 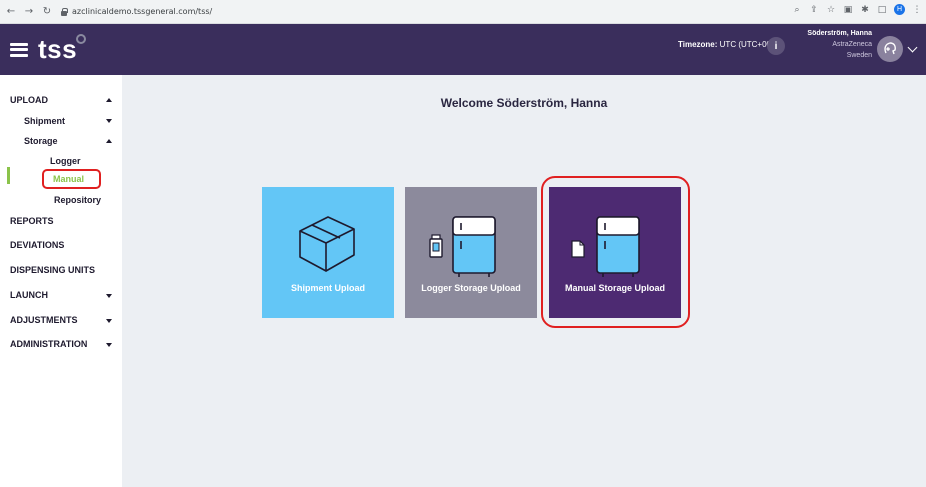 What do you see at coordinates (328, 288) in the screenshot?
I see `shipment-upload-label: Shipment Upload` at bounding box center [328, 288].